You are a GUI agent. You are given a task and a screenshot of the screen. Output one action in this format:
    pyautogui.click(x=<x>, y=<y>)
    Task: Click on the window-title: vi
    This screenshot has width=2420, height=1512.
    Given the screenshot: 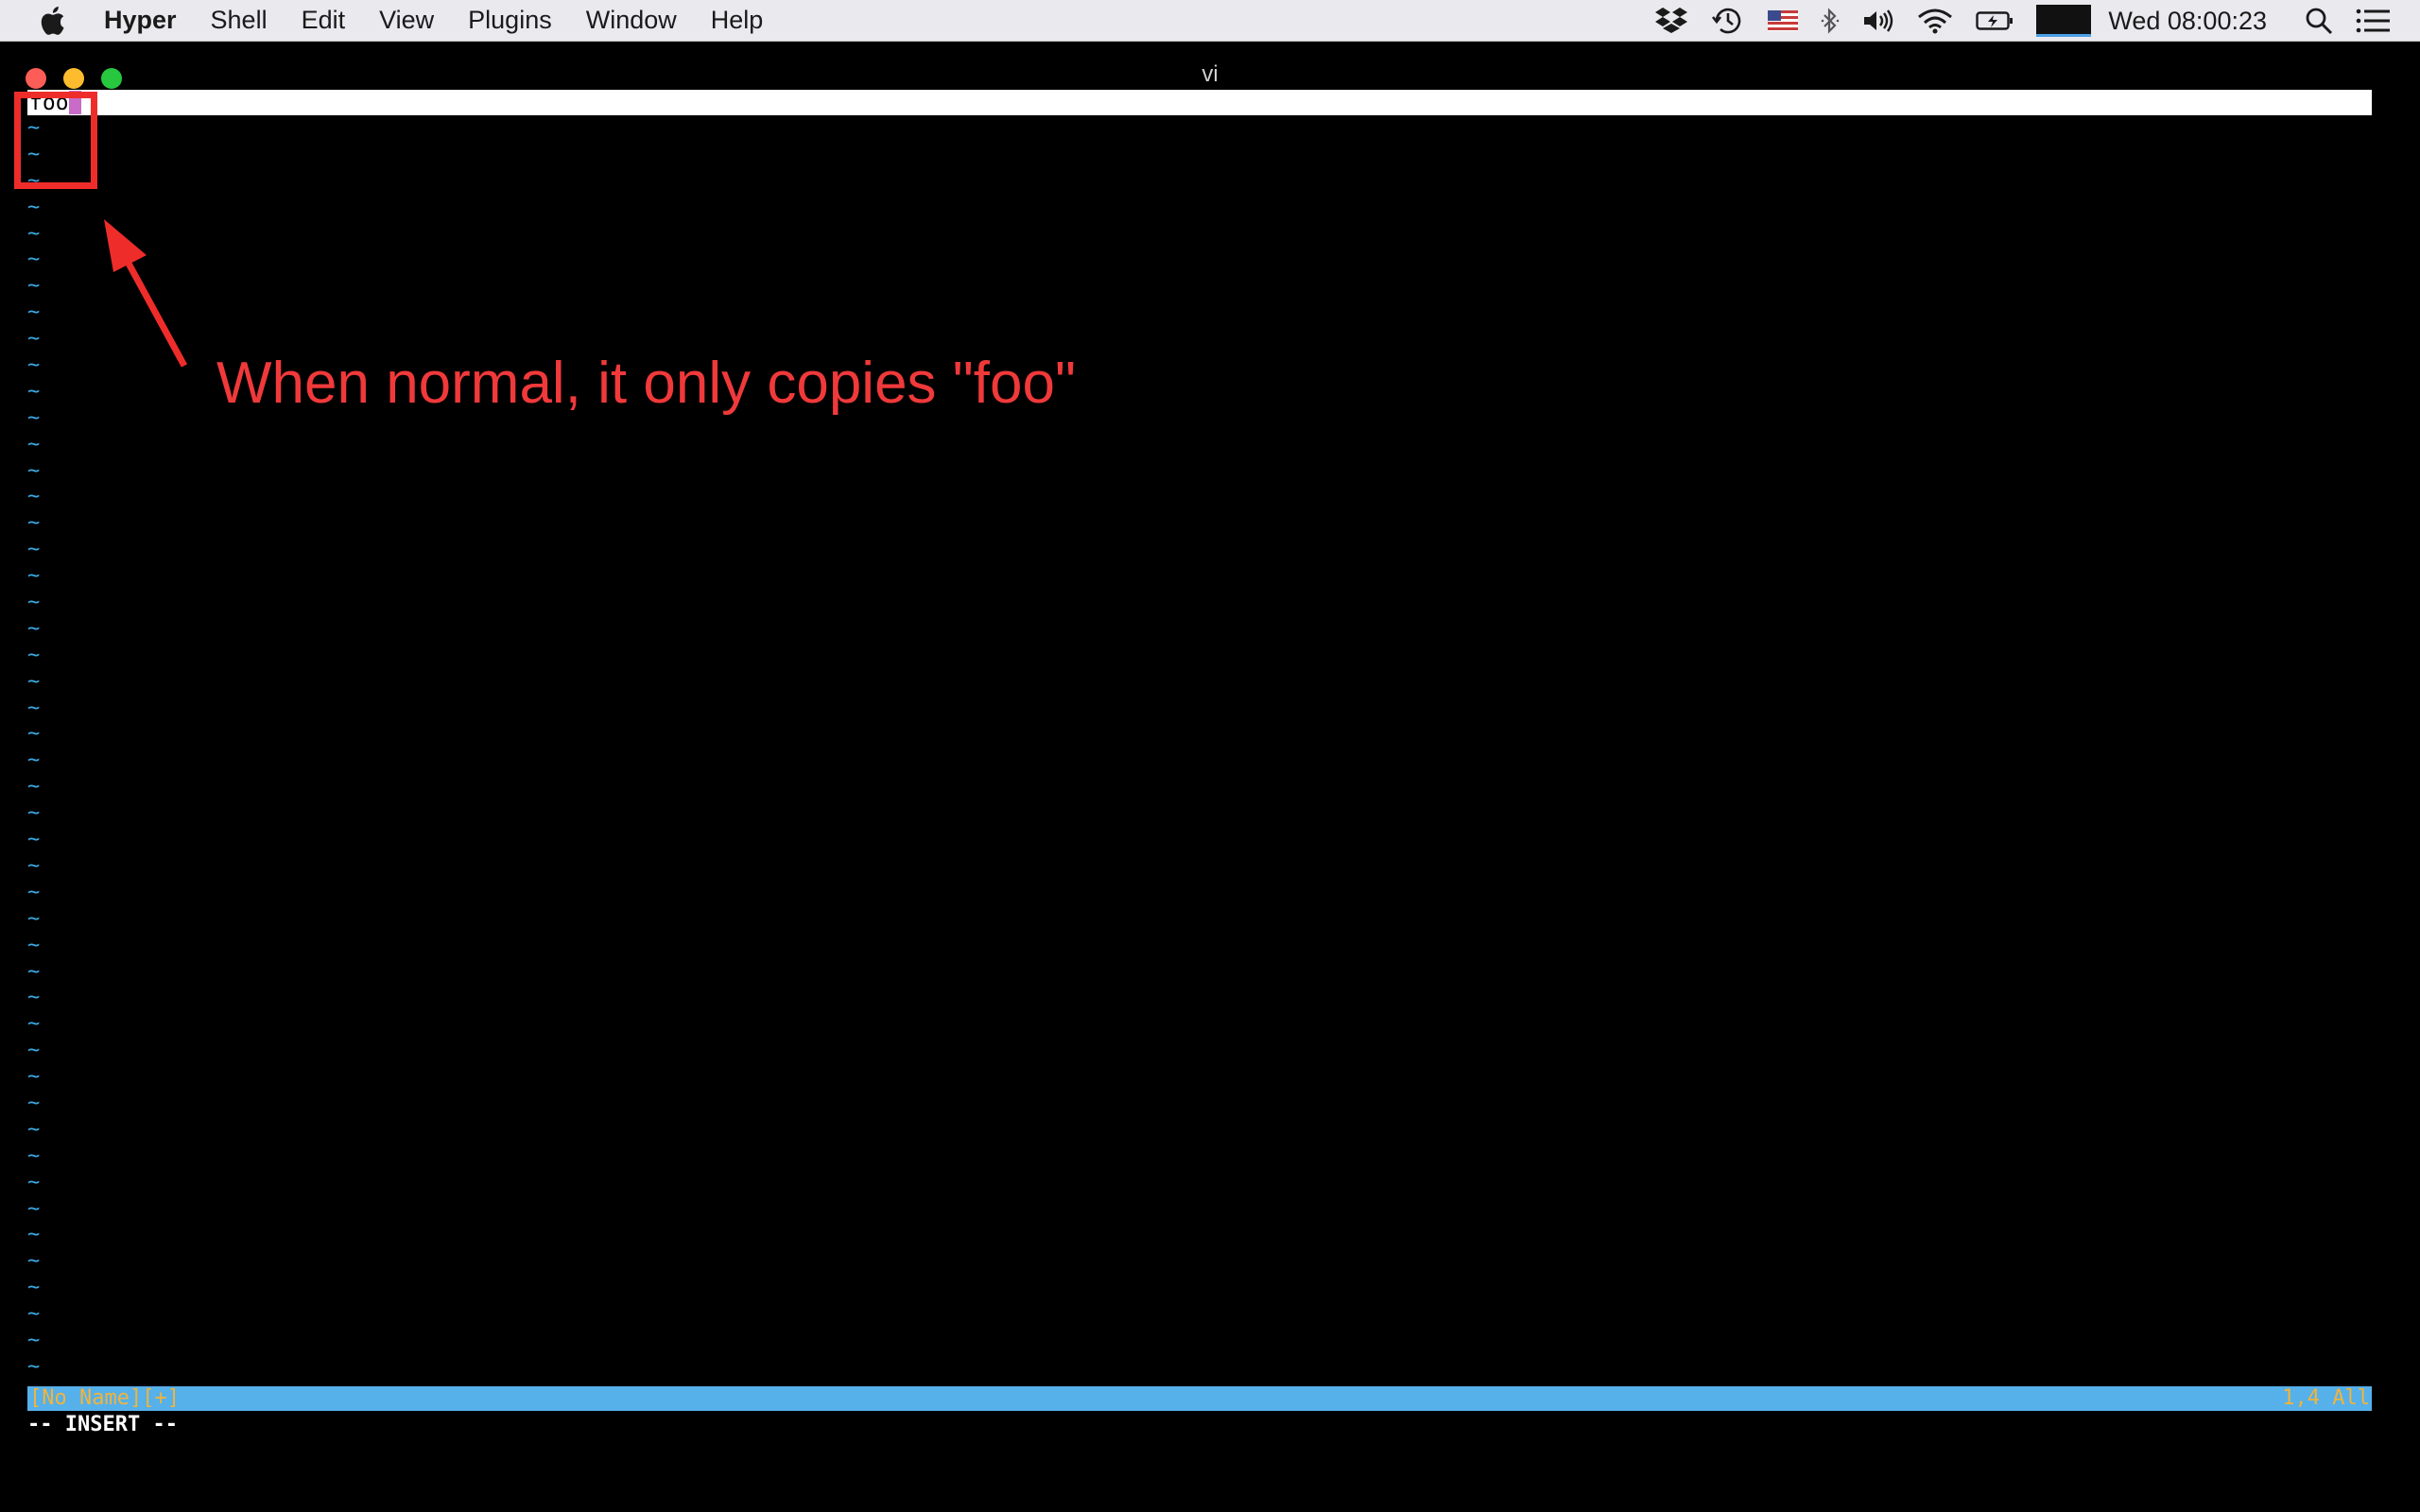 What is the action you would take?
    pyautogui.click(x=1210, y=74)
    